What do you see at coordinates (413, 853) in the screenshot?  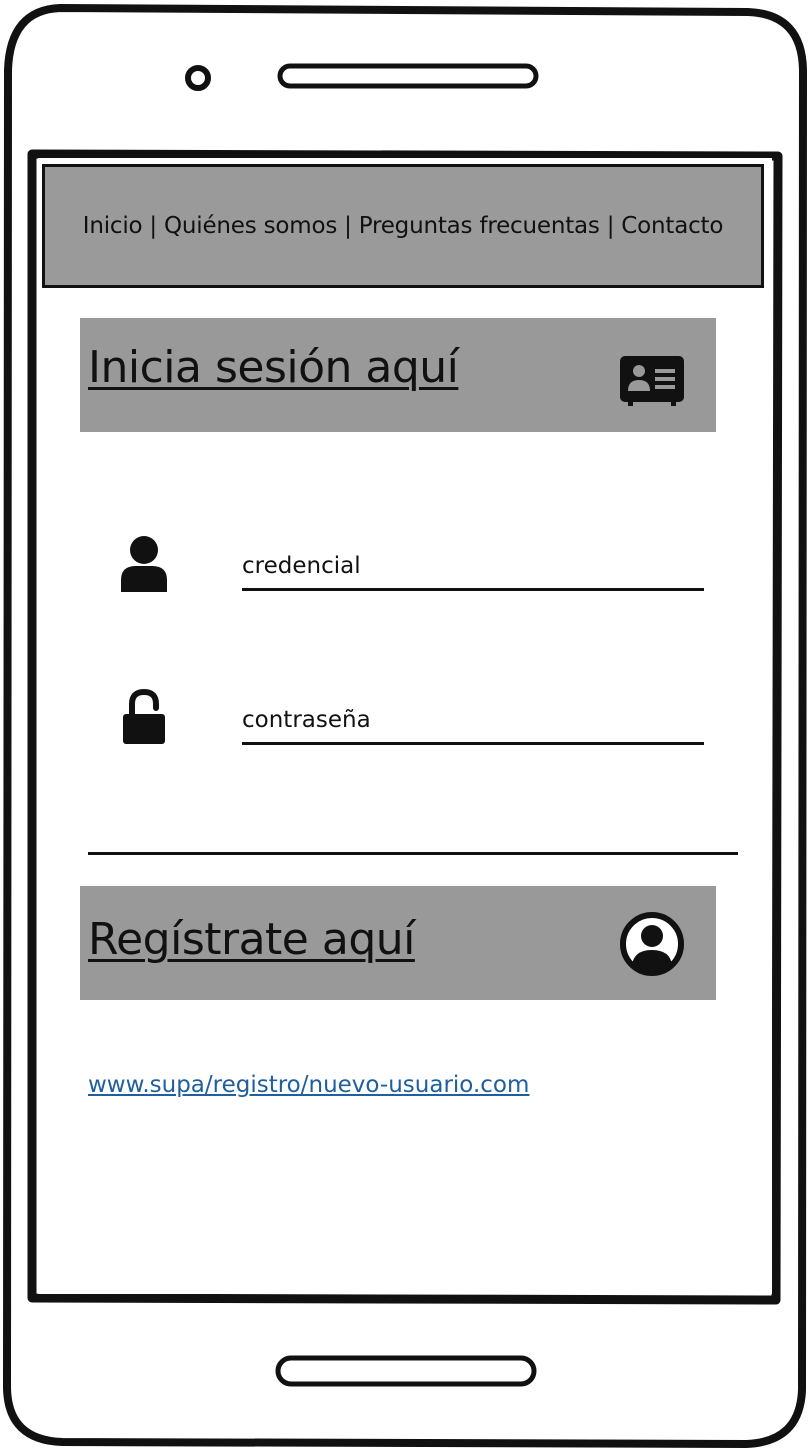 I see `section-divider` at bounding box center [413, 853].